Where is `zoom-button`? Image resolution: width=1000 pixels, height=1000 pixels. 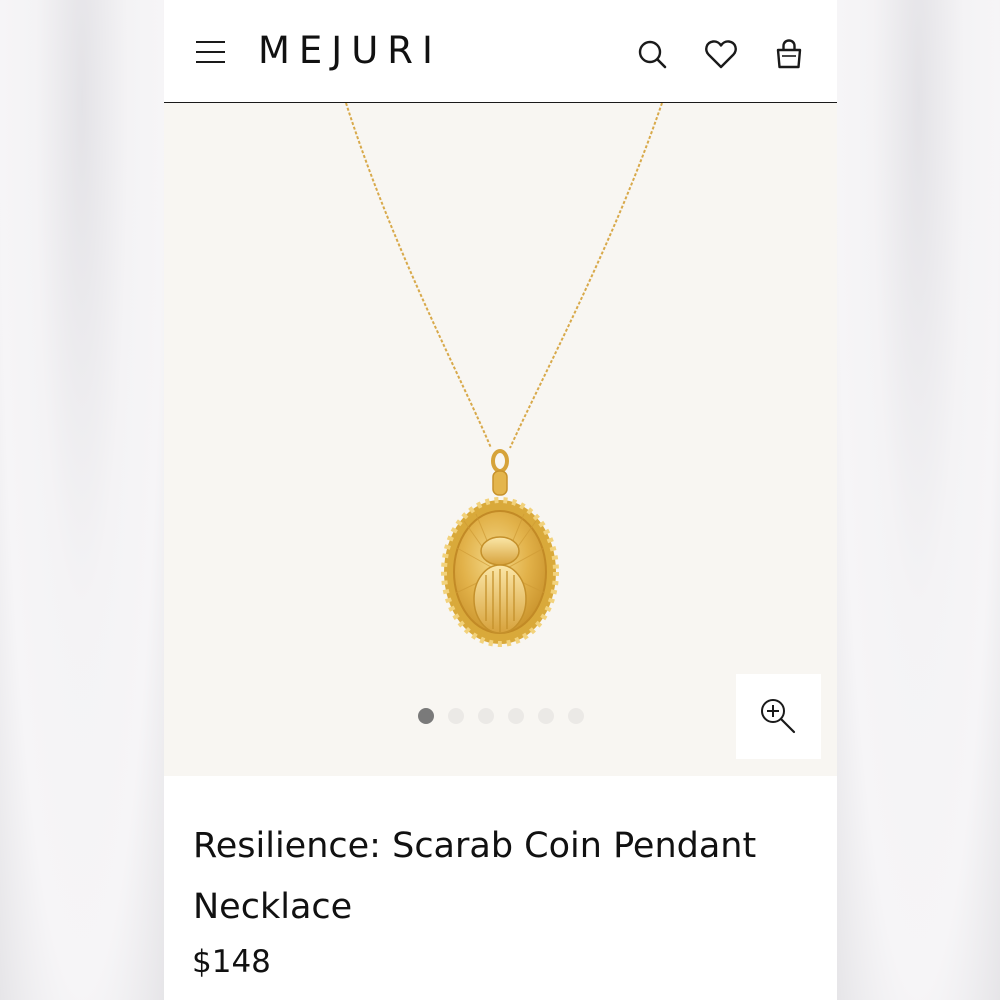 zoom-button is located at coordinates (778, 716).